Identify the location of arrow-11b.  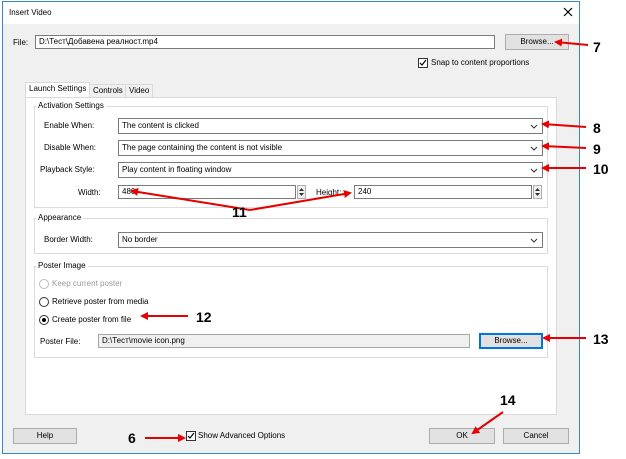
(300, 200).